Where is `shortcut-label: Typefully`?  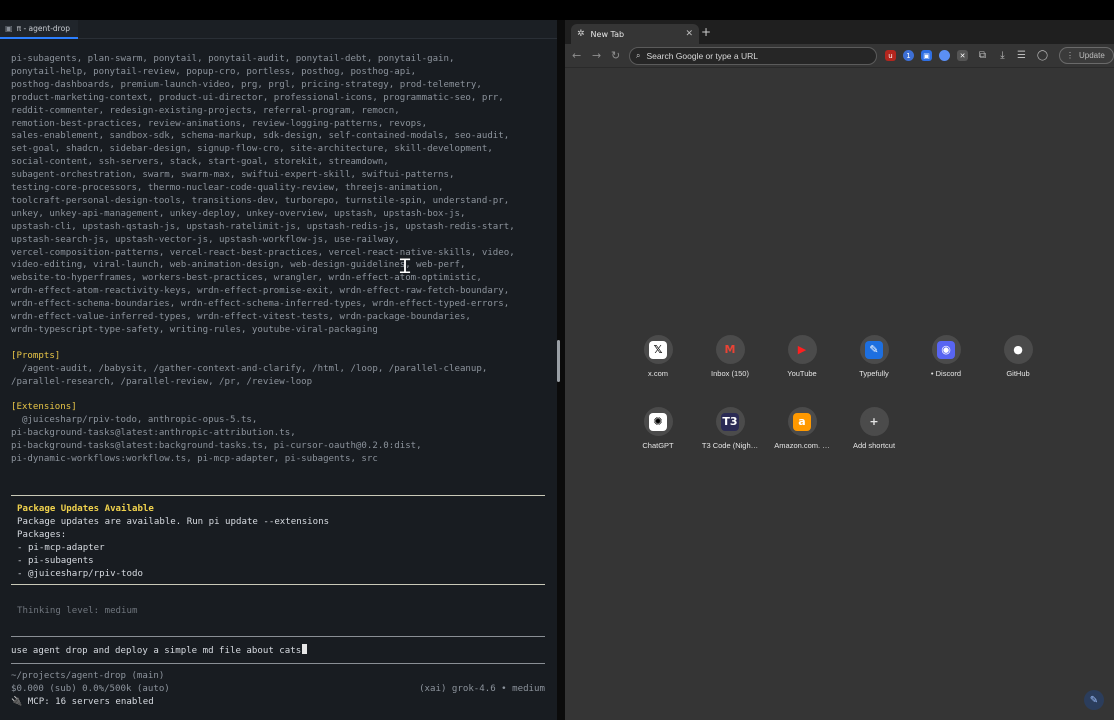
shortcut-label: Typefully is located at coordinates (874, 373).